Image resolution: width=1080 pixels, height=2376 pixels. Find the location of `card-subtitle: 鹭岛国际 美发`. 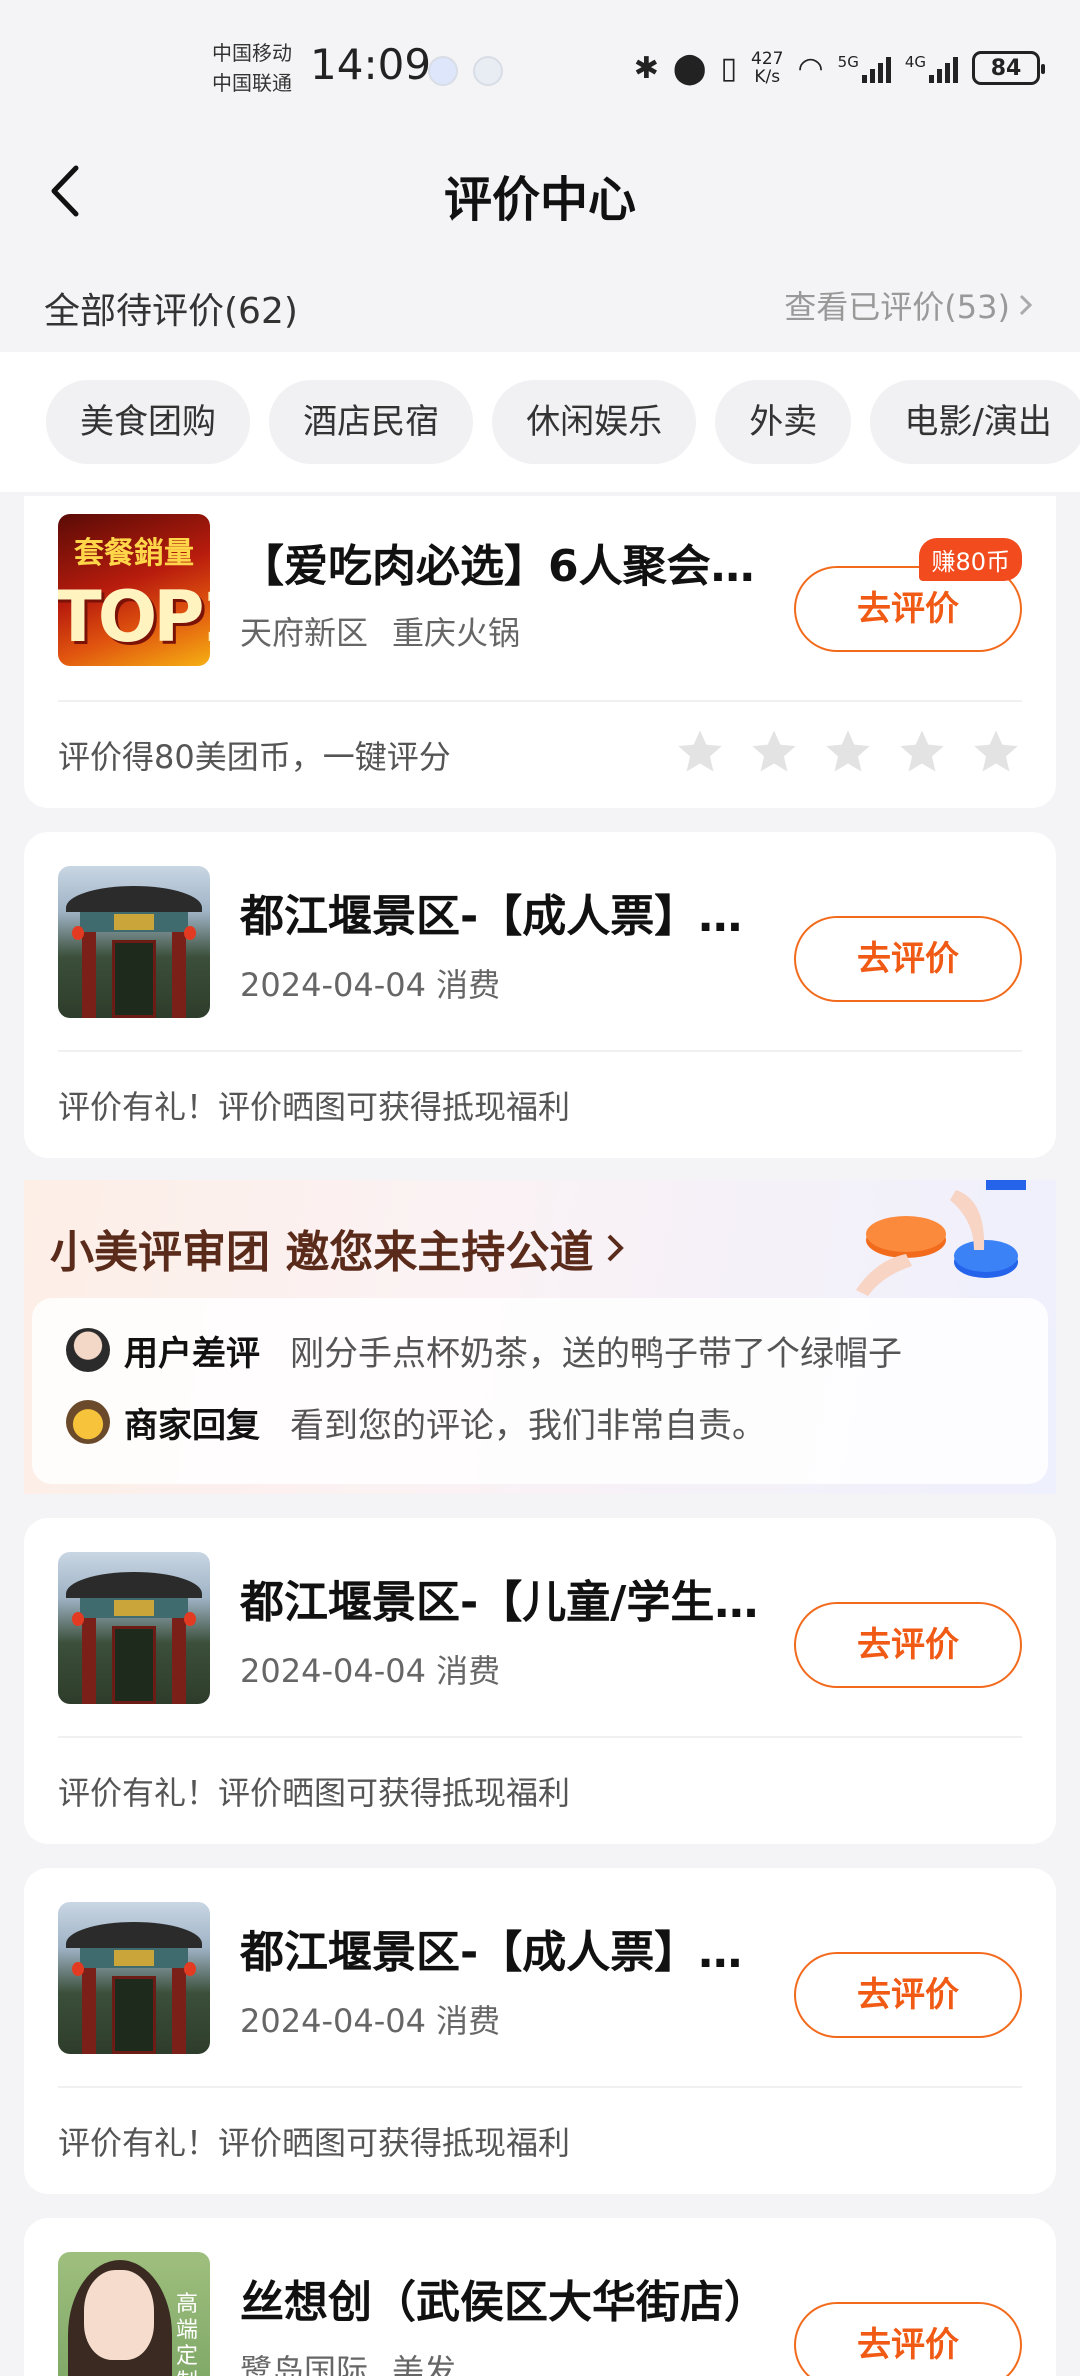

card-subtitle: 鹭岛国际 美发 is located at coordinates (348, 2361).